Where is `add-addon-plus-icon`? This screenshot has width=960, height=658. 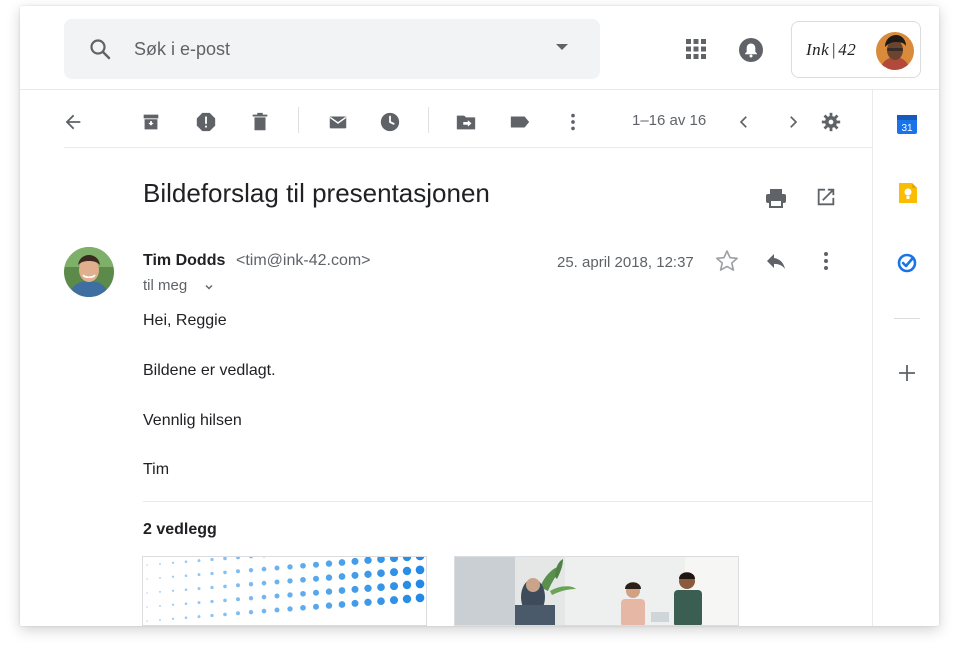
add-addon-plus-icon is located at coordinates (907, 373).